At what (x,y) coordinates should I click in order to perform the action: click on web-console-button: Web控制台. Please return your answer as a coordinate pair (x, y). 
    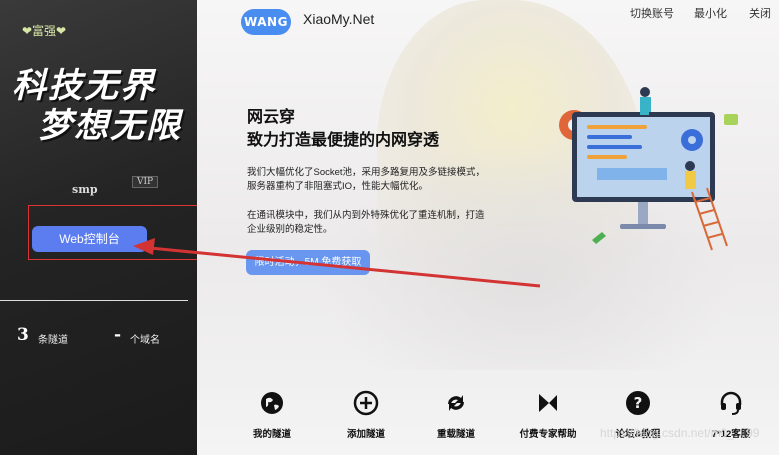
    Looking at the image, I should click on (89, 239).